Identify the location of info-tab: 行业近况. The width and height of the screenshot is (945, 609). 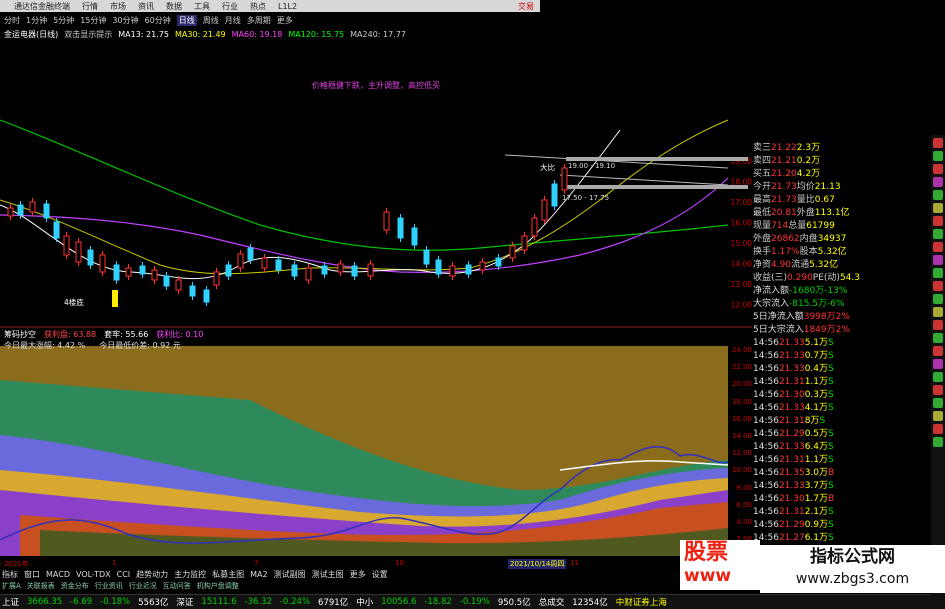
(143, 586).